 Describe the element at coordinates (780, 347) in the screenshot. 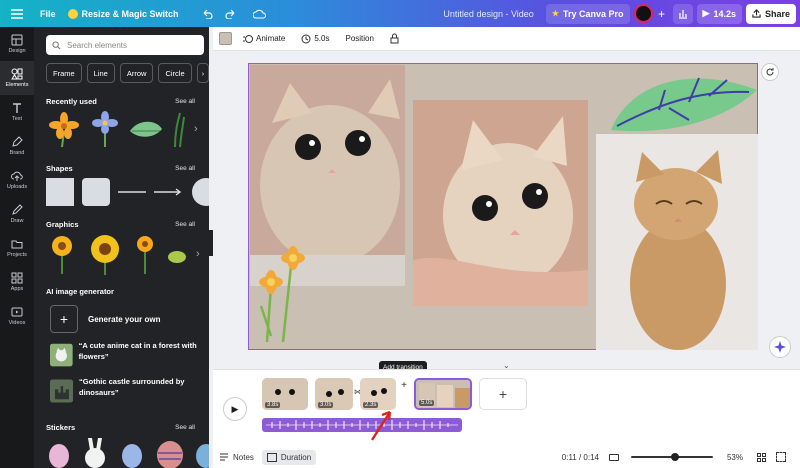

I see `magic-assistant-button` at that location.